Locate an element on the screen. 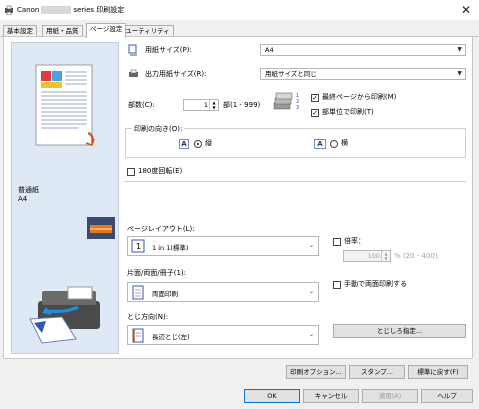 This screenshot has height=409, width=479. tab-page-setup: ページ設定 is located at coordinates (106, 30).